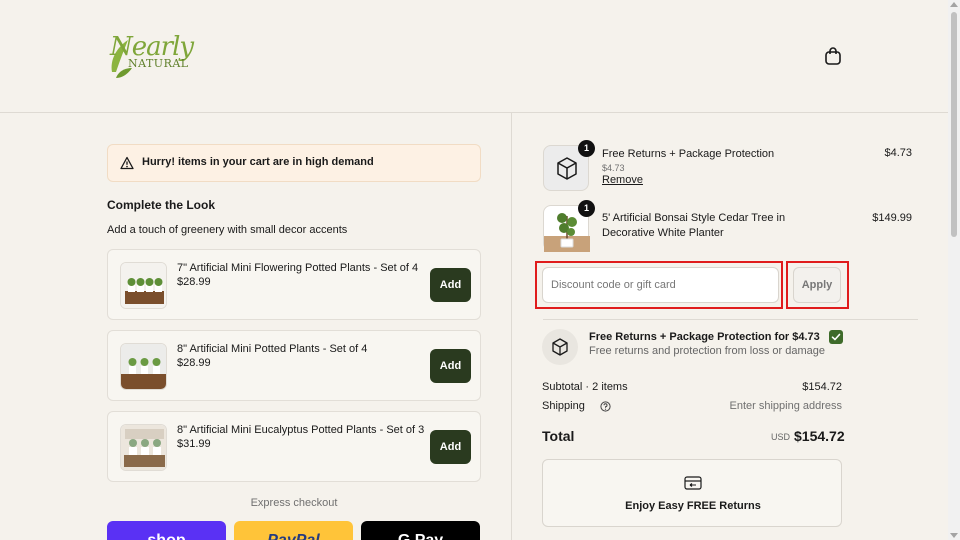 The width and height of the screenshot is (960, 540). Describe the element at coordinates (822, 387) in the screenshot. I see `subtotal-value: $154.72` at that location.